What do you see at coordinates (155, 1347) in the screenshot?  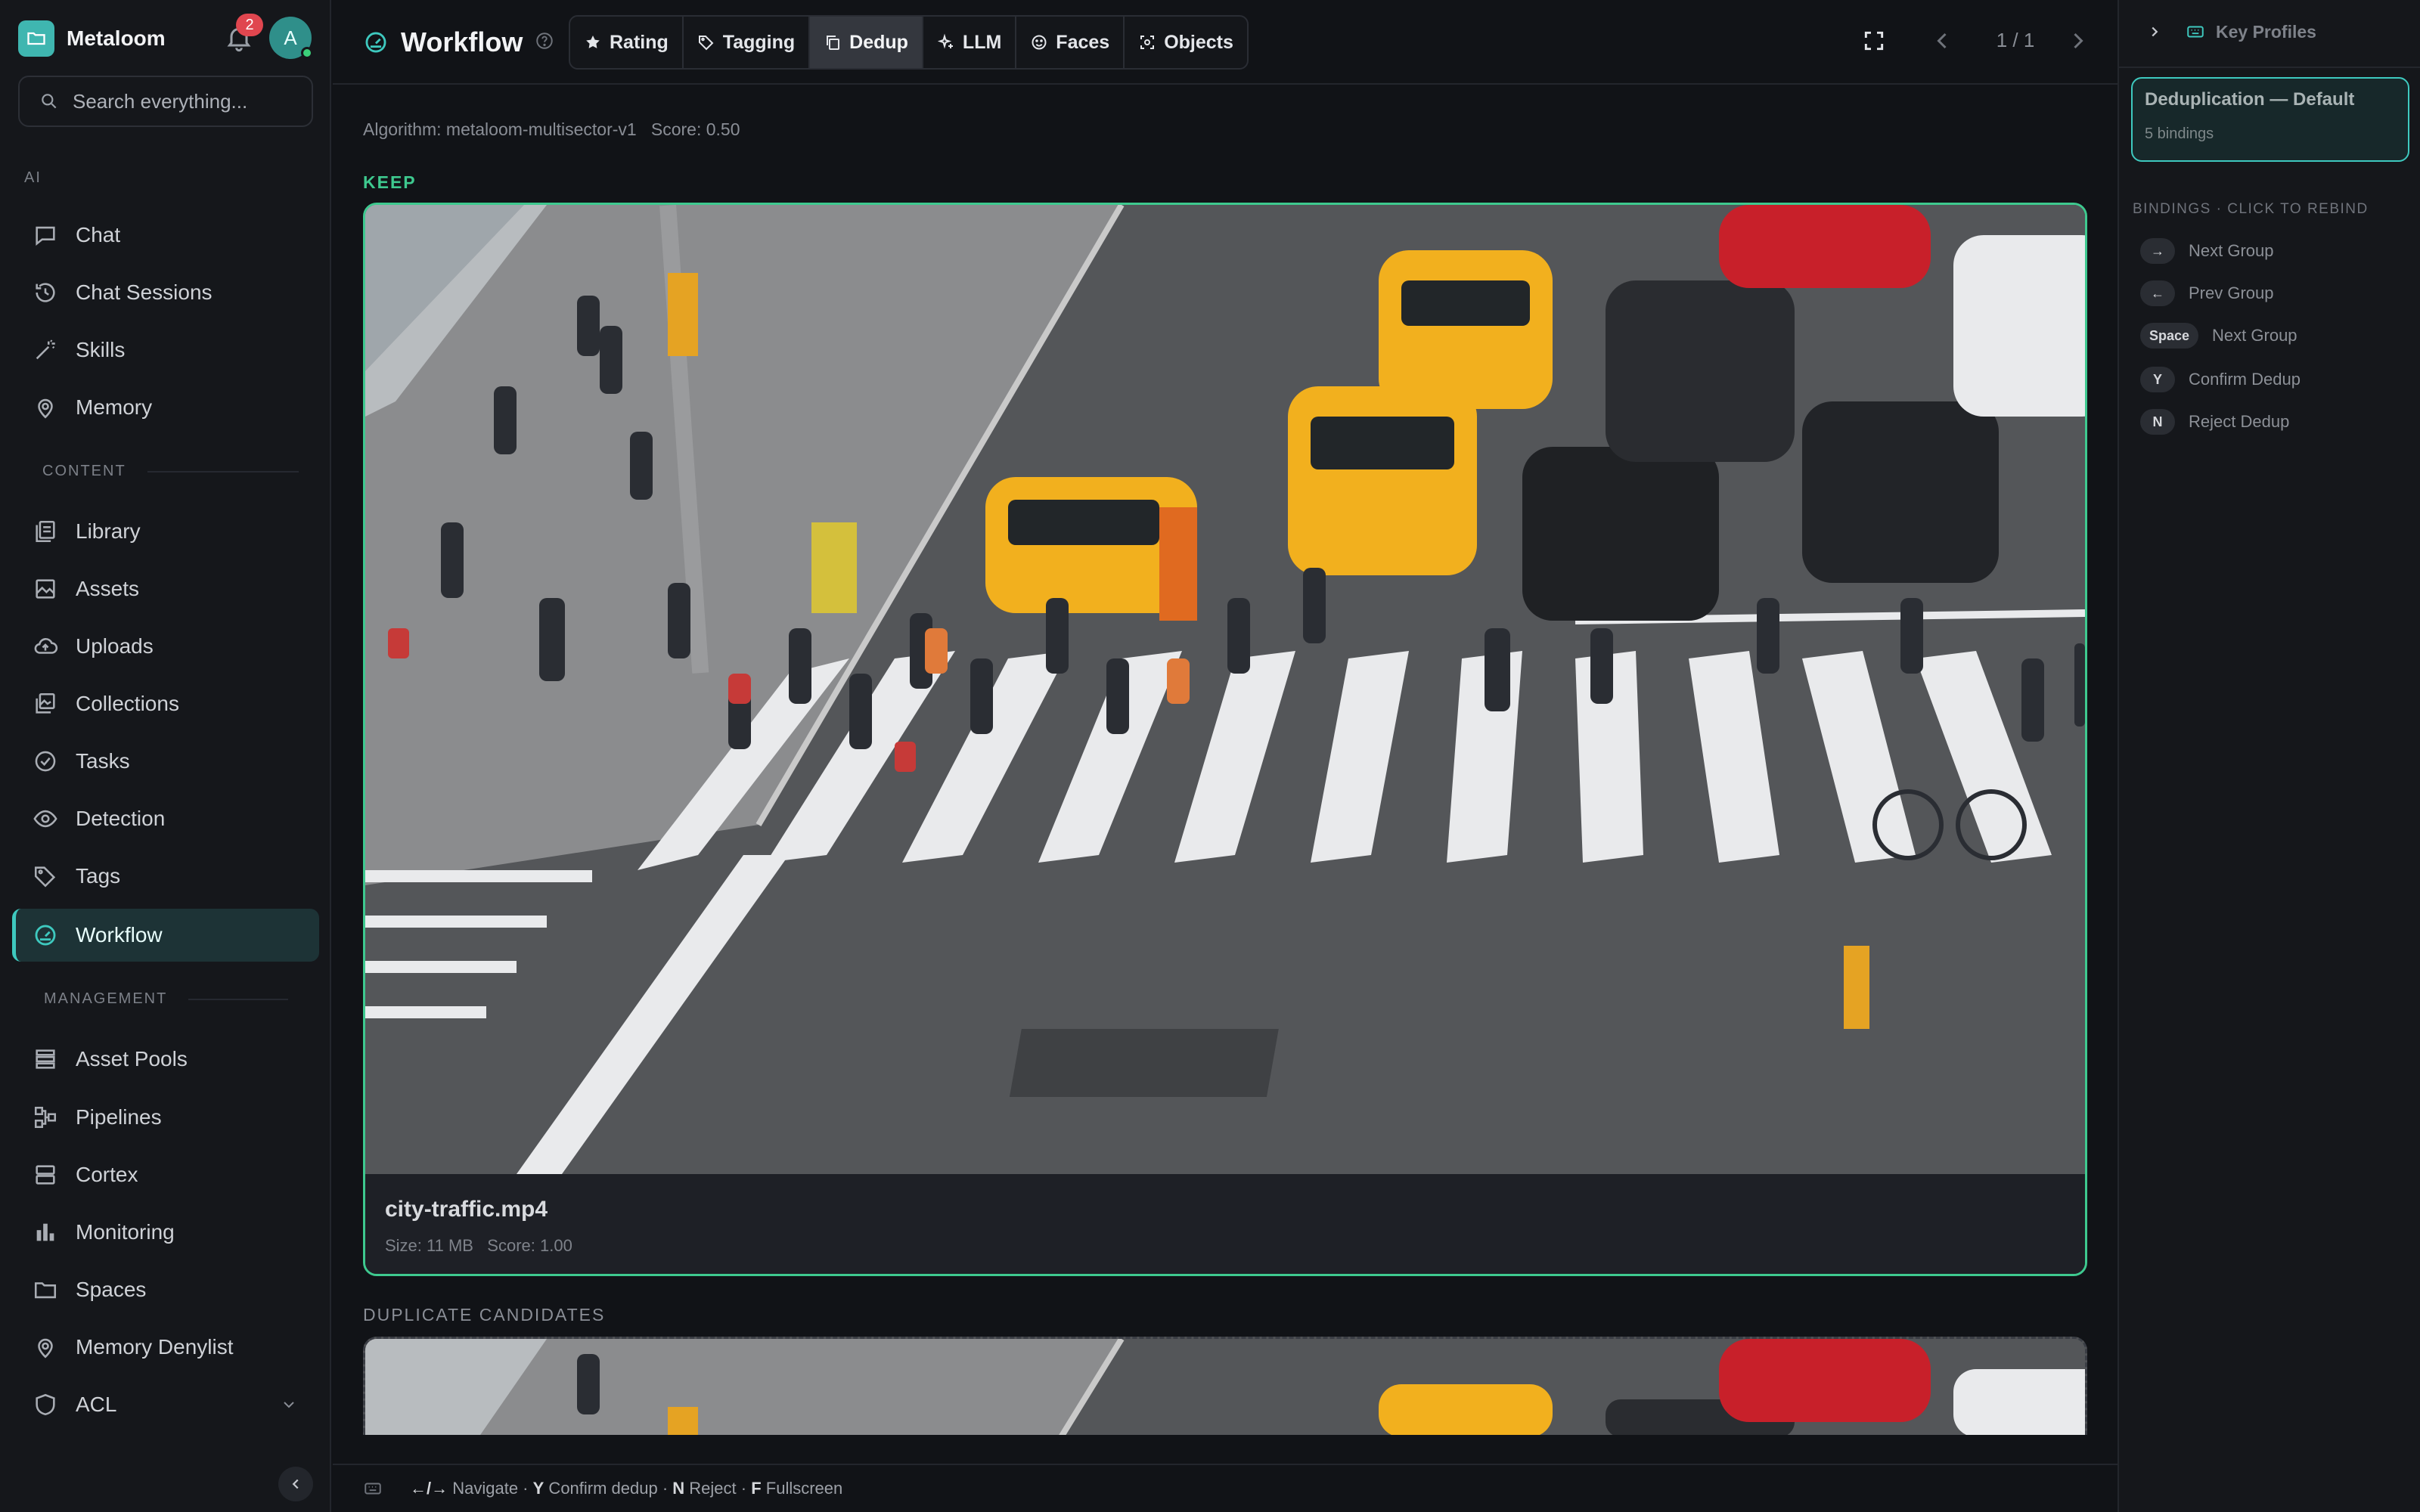 I see `sidebar-item-label: Memory Denylist` at bounding box center [155, 1347].